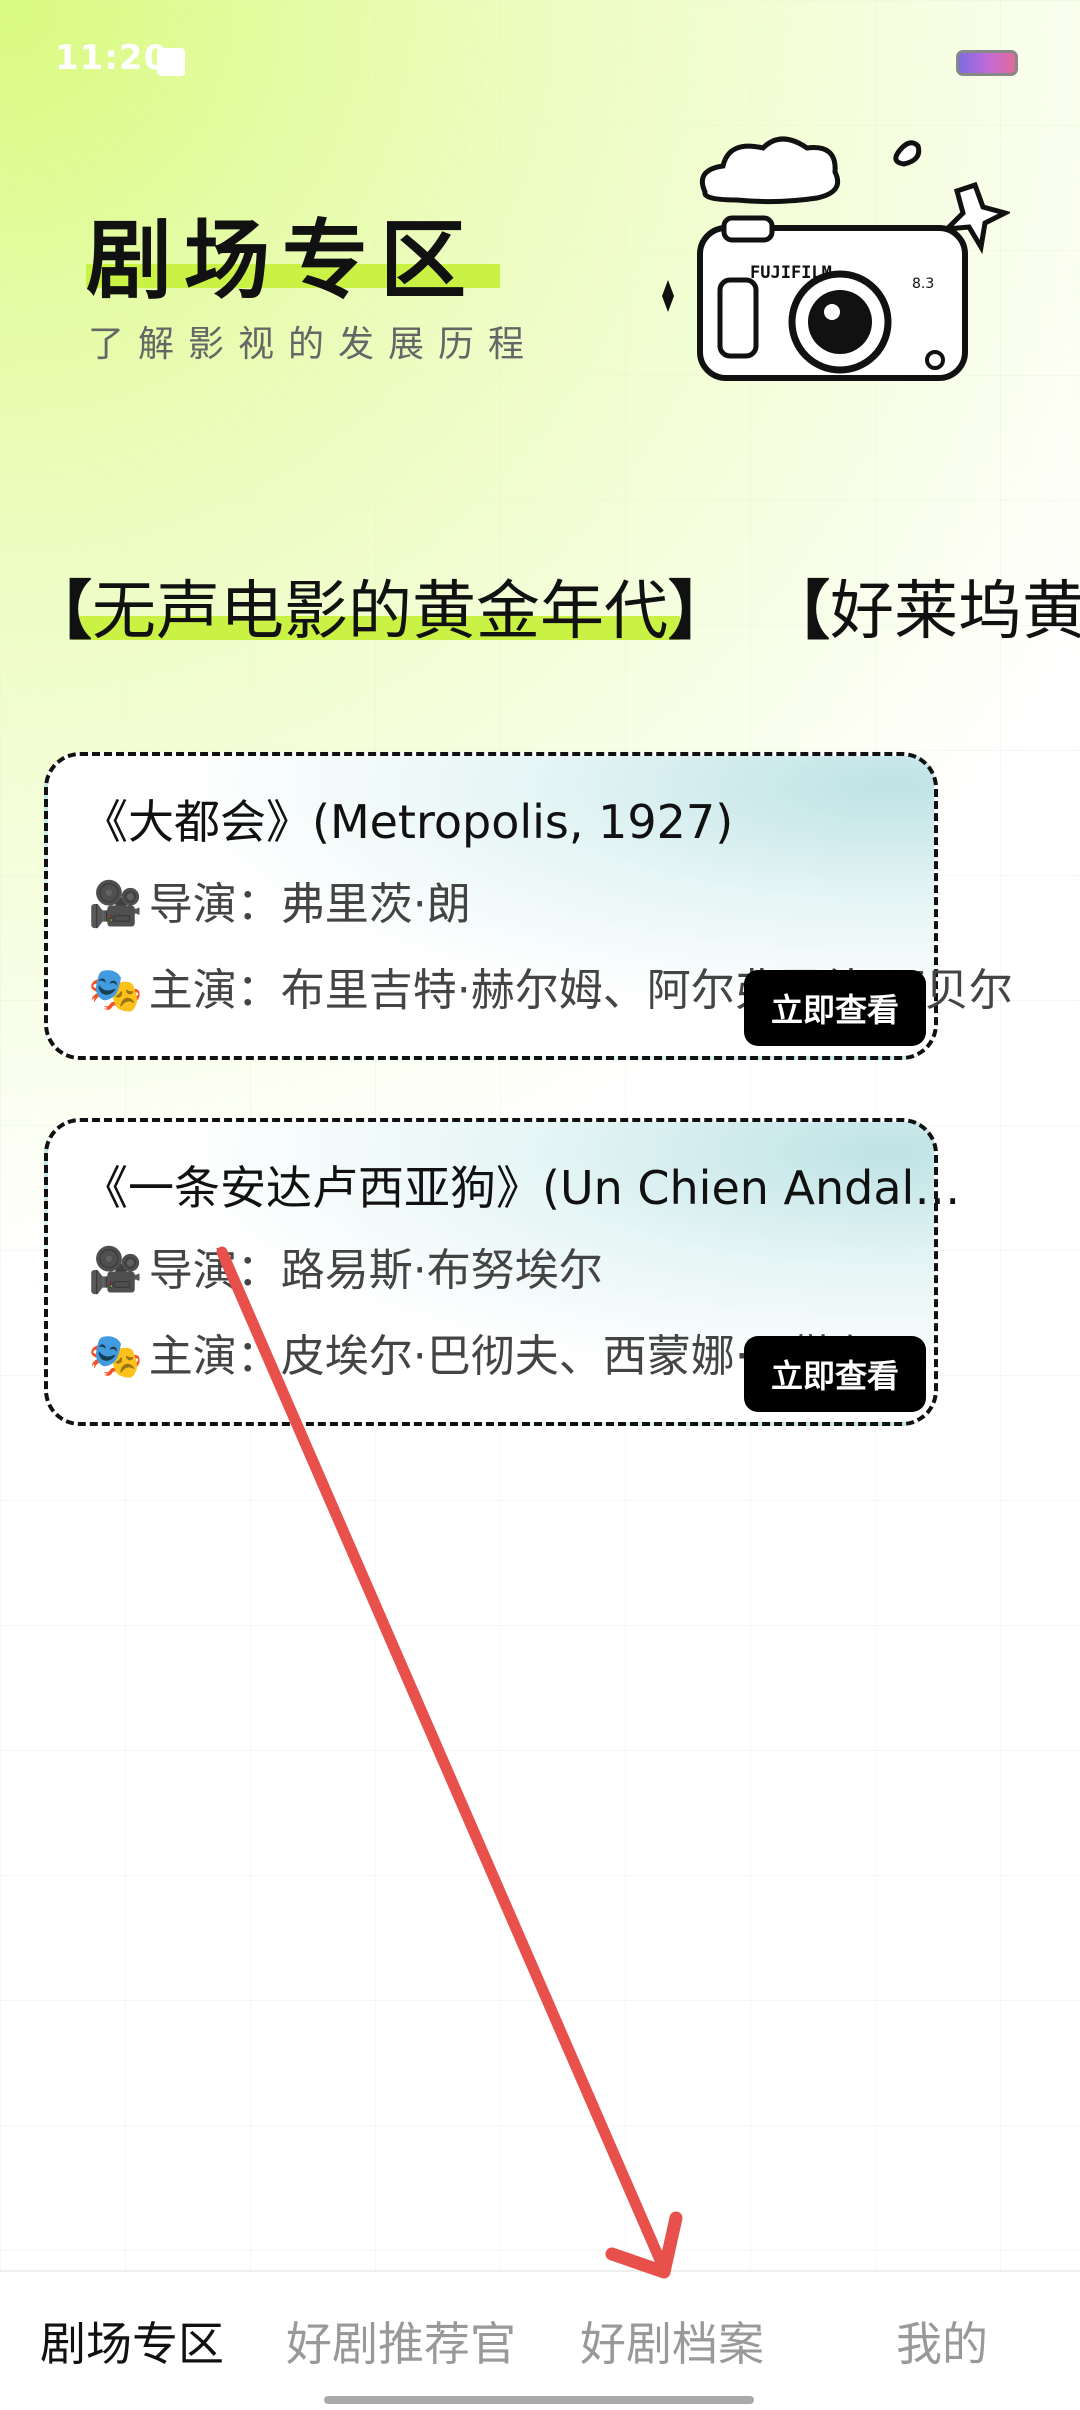 The image size is (1080, 2410). Describe the element at coordinates (171, 62) in the screenshot. I see `calendar-notification-icon` at that location.